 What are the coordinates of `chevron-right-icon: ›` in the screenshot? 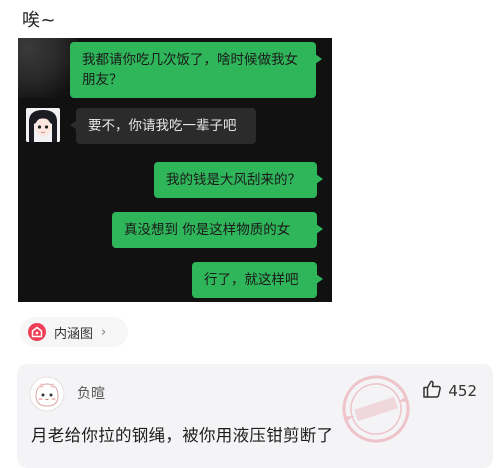 It's located at (104, 332).